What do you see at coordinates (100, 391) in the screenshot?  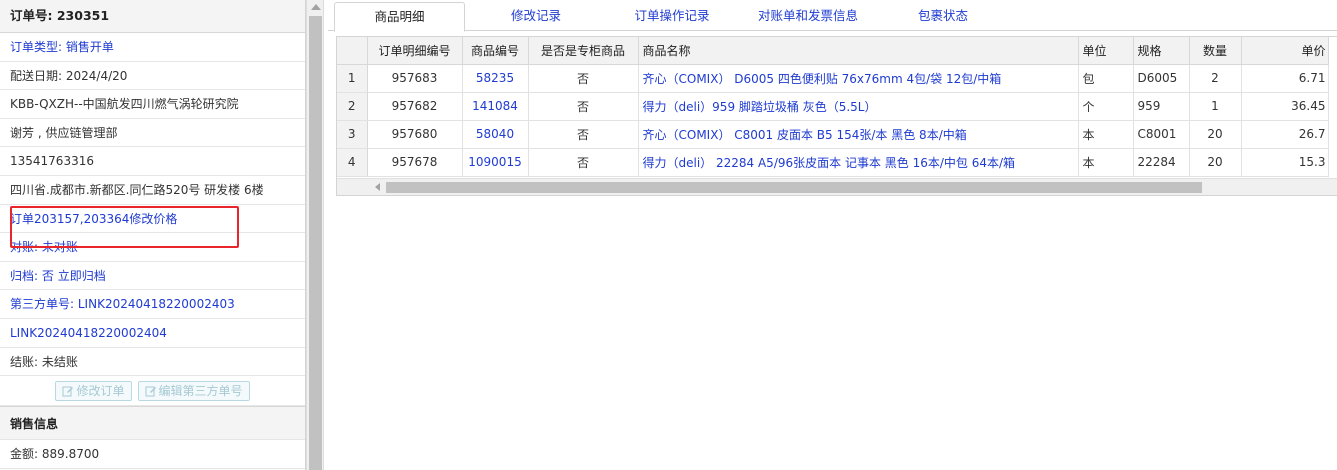 I see `modify-order-label: 修改订单` at bounding box center [100, 391].